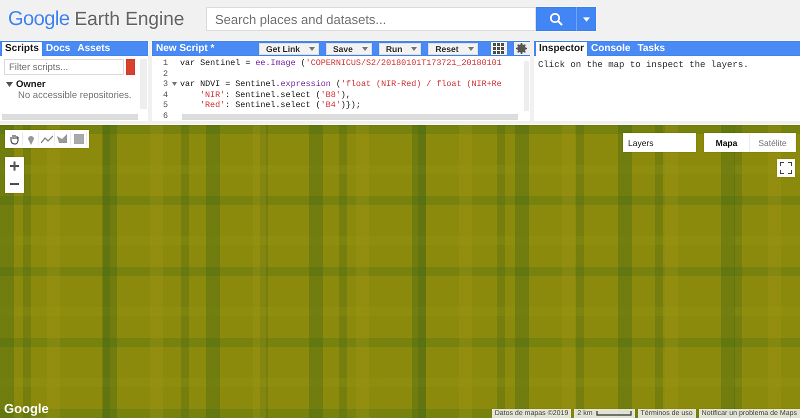 This screenshot has height=418, width=800. Describe the element at coordinates (562, 49) in the screenshot. I see `panel-tab: Inspector` at that location.